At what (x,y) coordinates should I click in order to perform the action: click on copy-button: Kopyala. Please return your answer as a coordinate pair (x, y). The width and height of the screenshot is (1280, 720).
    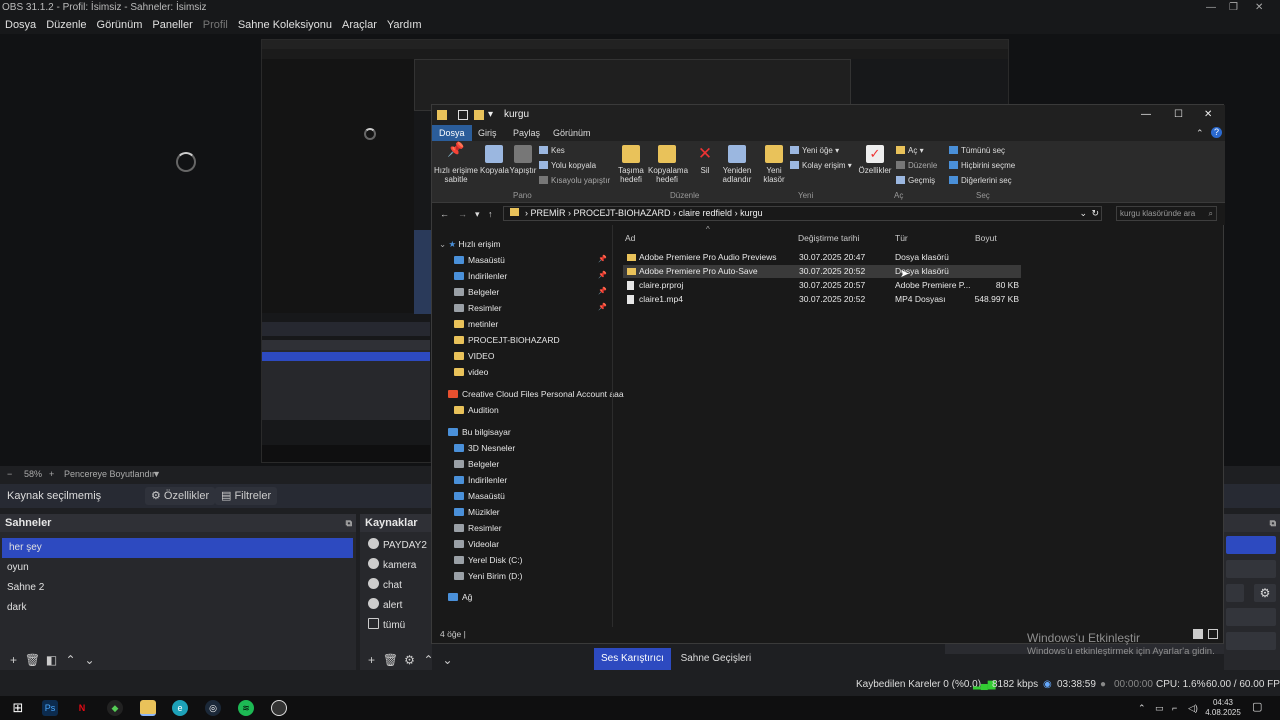
    Looking at the image, I should click on (494, 160).